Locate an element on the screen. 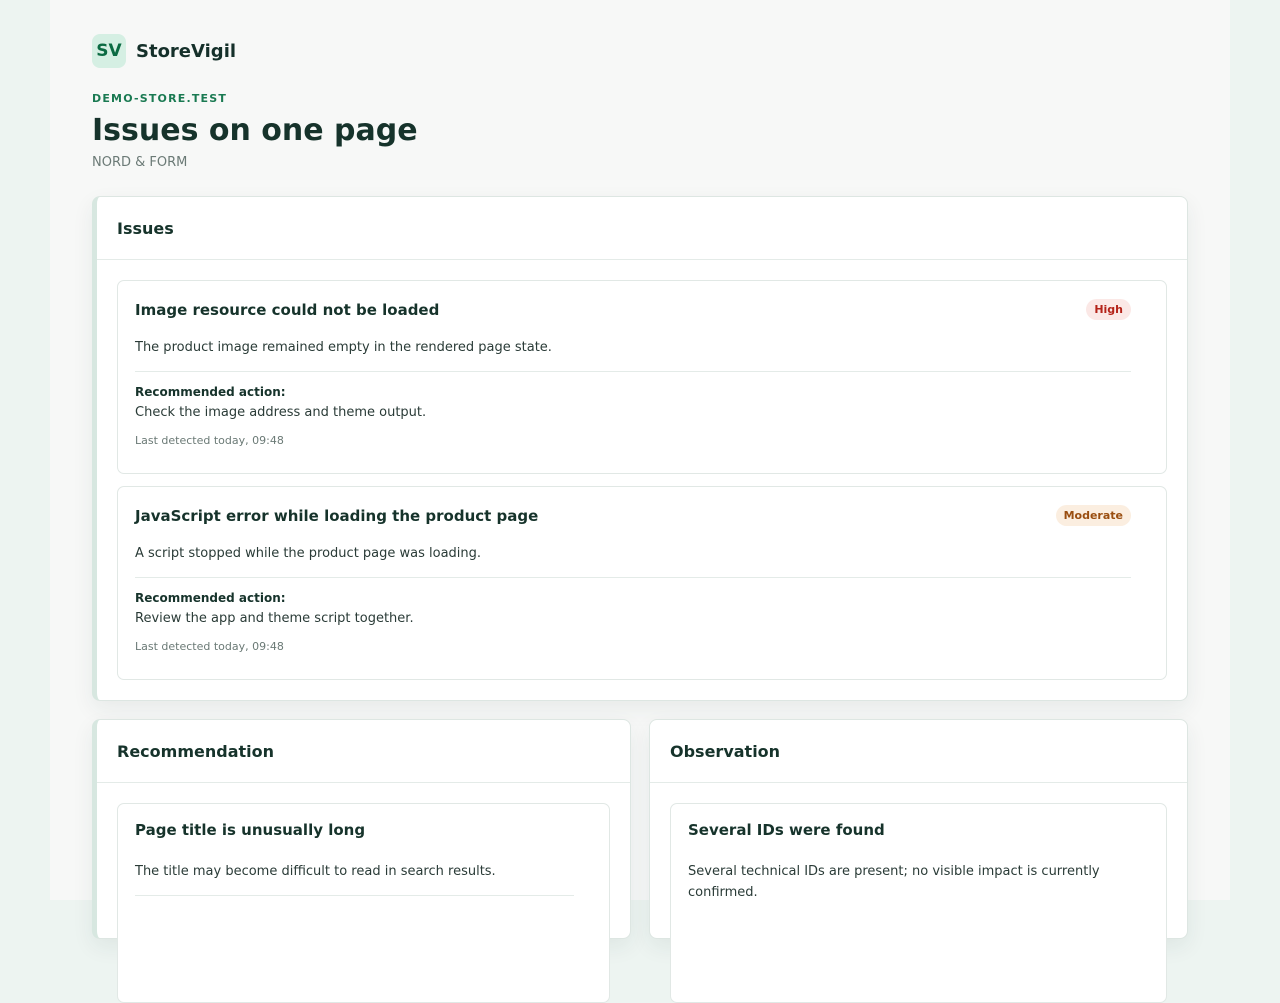 This screenshot has height=1003, width=1280. store-name: NORD & FORM is located at coordinates (140, 162).